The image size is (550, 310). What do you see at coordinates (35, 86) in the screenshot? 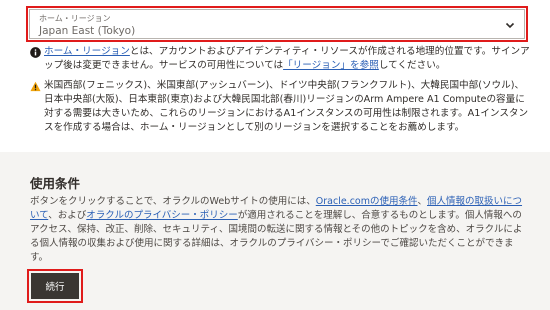
I see `warning-icon` at bounding box center [35, 86].